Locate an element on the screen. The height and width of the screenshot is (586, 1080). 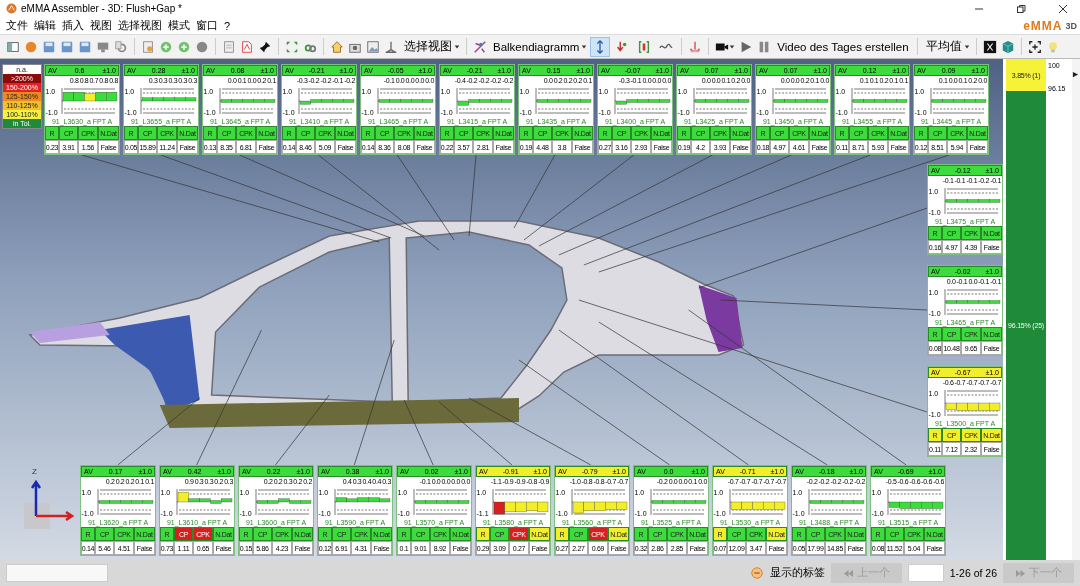
document-icon is located at coordinates (229, 46).